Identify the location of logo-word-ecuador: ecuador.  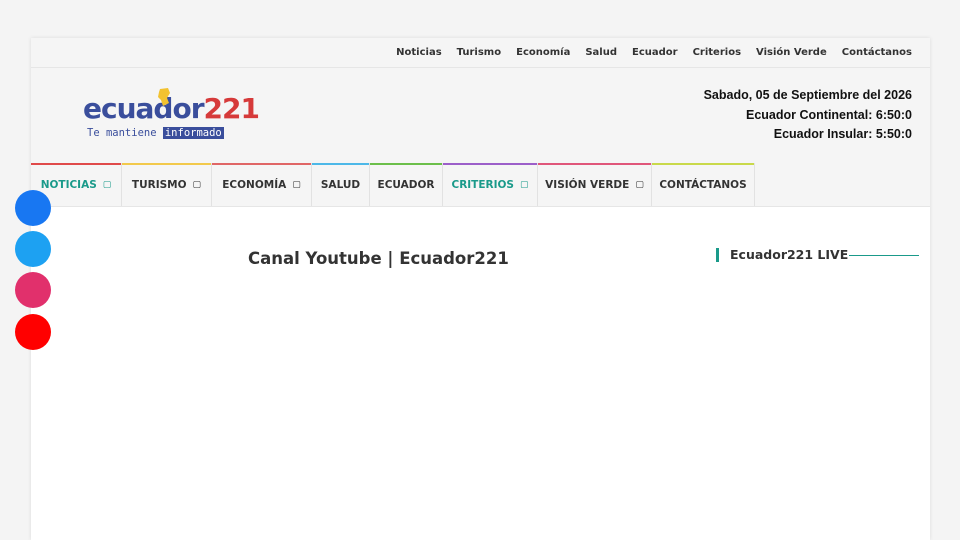
(144, 108).